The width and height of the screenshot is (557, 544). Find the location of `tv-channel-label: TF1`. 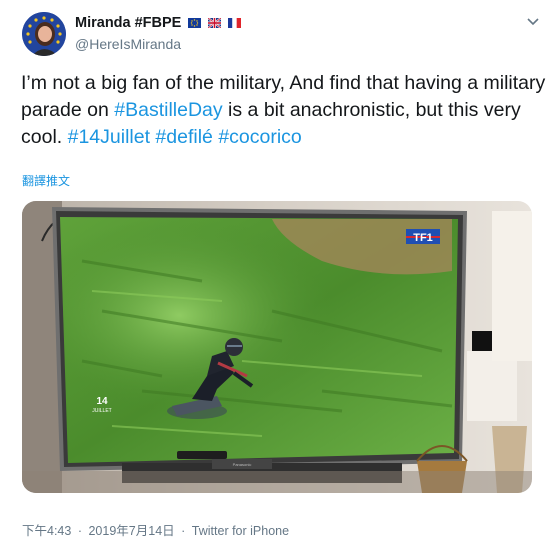

tv-channel-label: TF1 is located at coordinates (423, 238).